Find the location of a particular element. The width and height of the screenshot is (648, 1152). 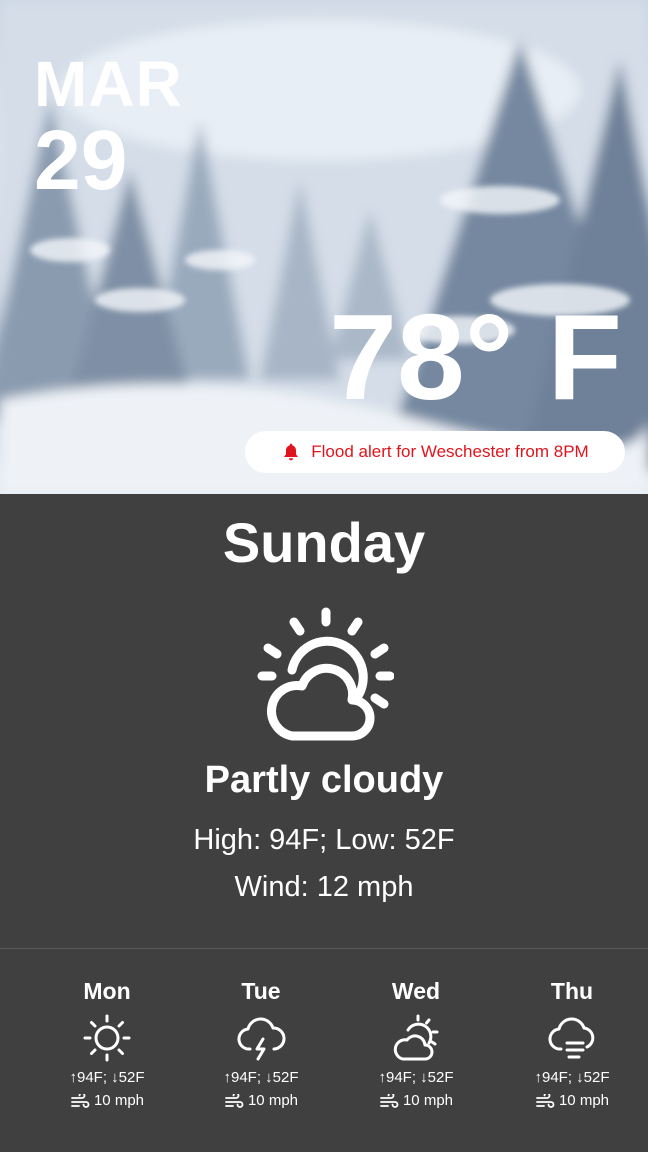

date-month: MAR is located at coordinates (108, 84).